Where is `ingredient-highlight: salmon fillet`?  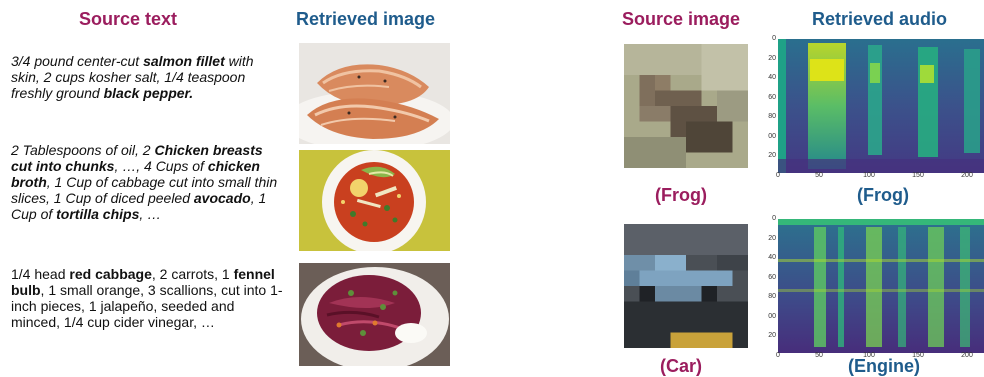
ingredient-highlight: salmon fillet is located at coordinates (184, 61).